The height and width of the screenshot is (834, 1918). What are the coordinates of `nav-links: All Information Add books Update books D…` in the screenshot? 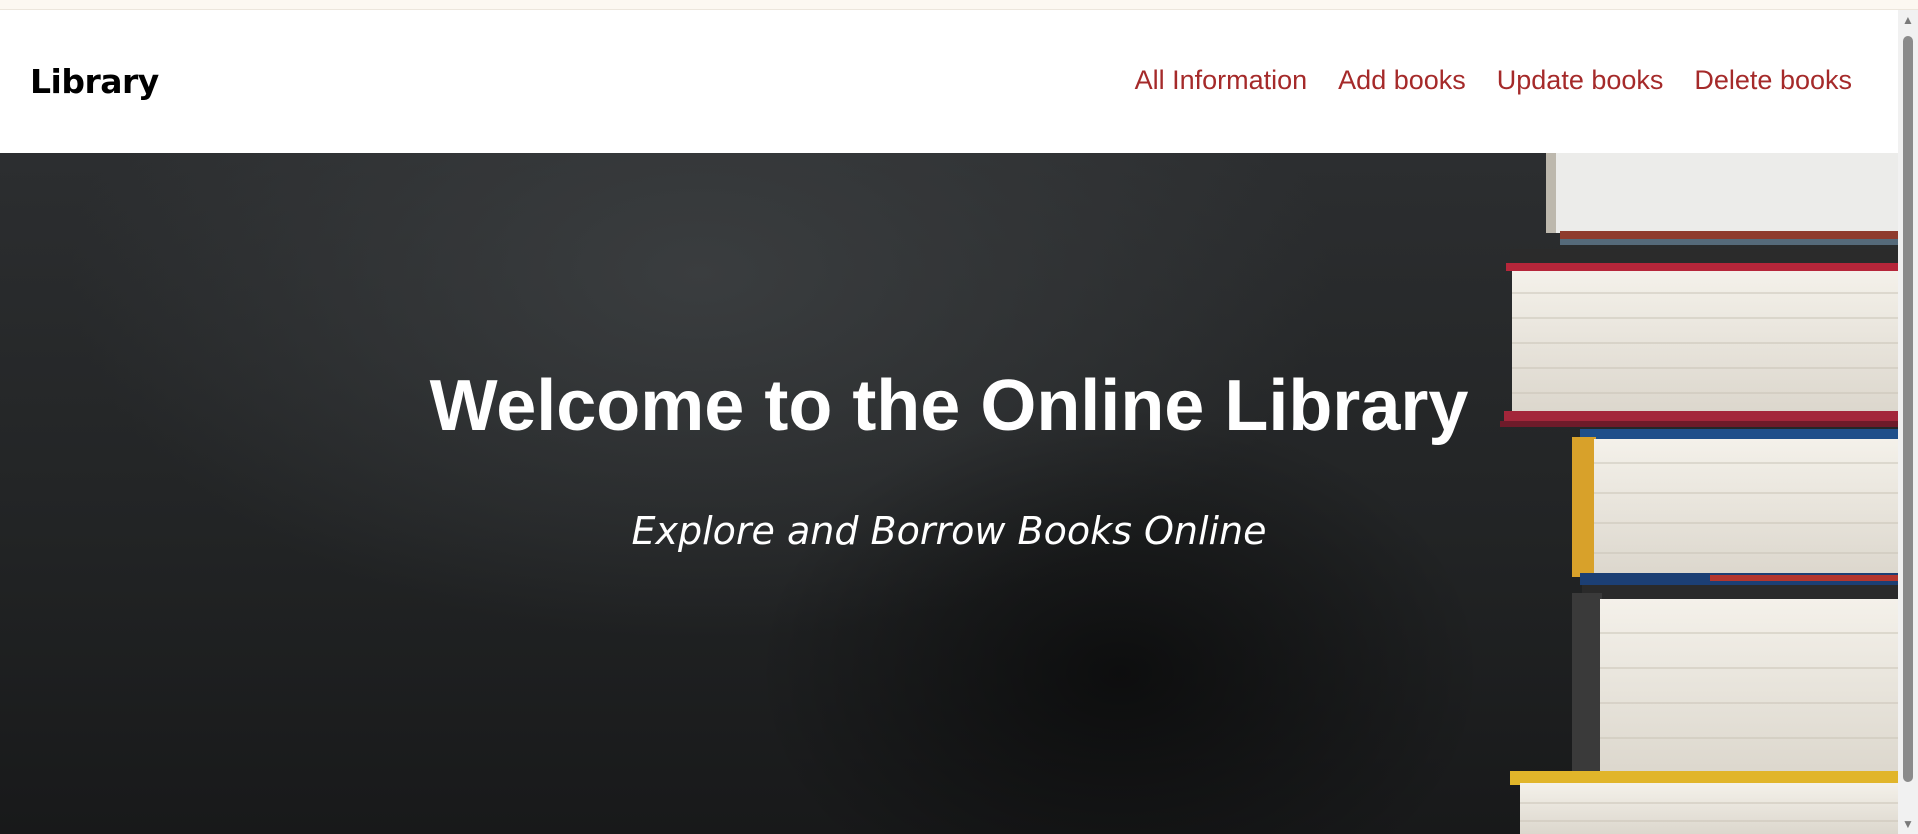 It's located at (1493, 80).